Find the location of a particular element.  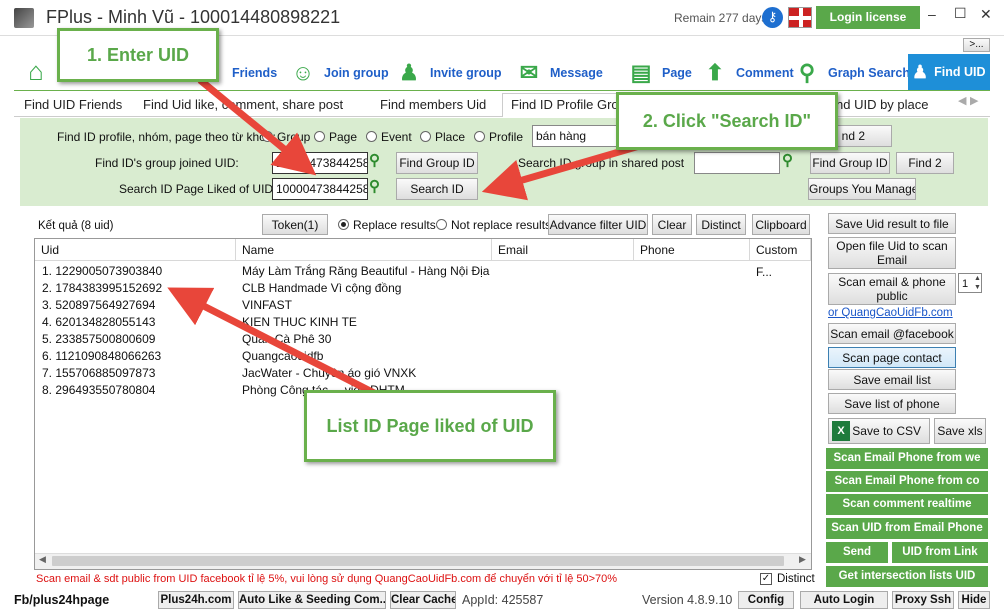

arrow-to-results is located at coordinates (274, 343).